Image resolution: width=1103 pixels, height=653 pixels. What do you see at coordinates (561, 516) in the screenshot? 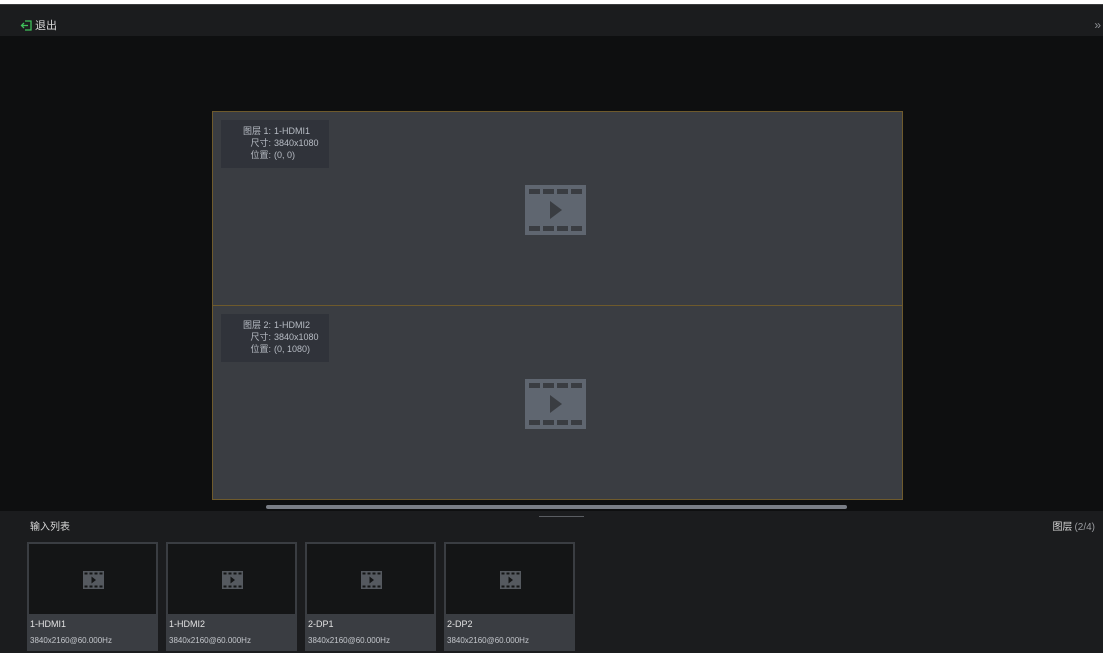
I see `panel-resize-handle` at bounding box center [561, 516].